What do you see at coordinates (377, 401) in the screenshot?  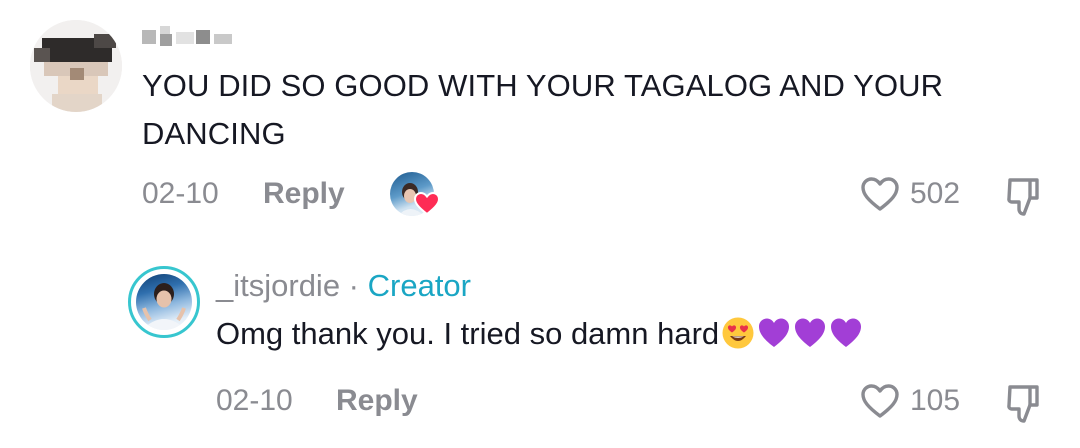 I see `reply-reply-button: Reply` at bounding box center [377, 401].